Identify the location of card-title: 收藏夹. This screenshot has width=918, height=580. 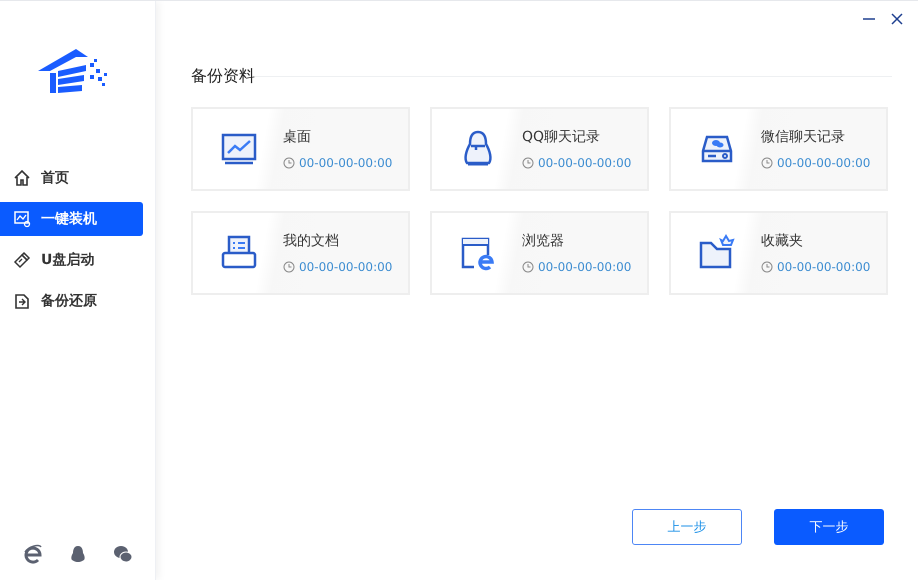
(782, 241).